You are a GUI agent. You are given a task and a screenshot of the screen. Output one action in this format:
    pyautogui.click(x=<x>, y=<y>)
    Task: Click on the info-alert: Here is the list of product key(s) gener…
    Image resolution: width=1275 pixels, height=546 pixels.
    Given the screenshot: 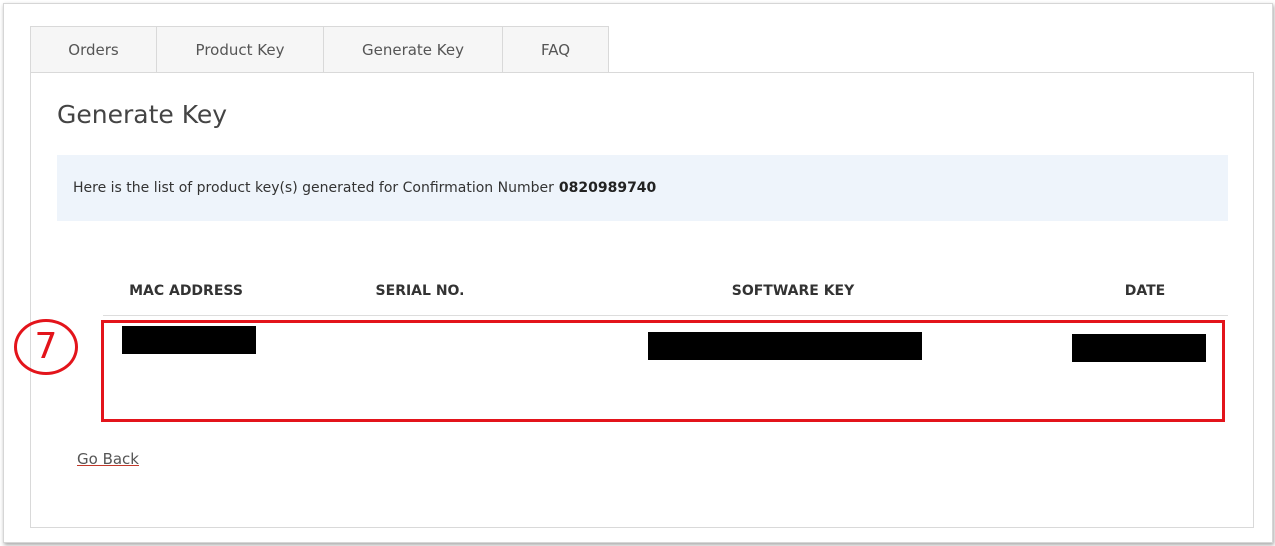 What is the action you would take?
    pyautogui.click(x=642, y=188)
    